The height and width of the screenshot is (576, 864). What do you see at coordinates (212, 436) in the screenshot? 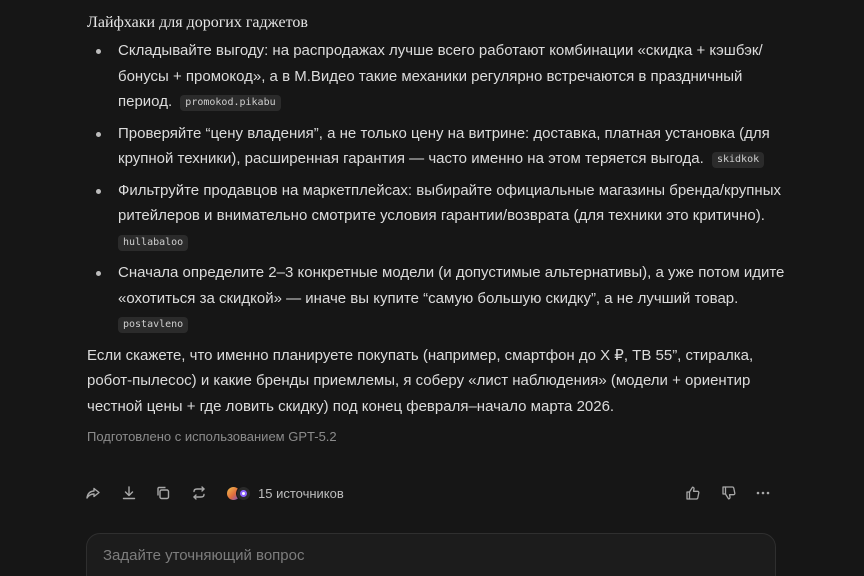
I see `model-attribution: Подготовлено с использованием GPT-5.2` at bounding box center [212, 436].